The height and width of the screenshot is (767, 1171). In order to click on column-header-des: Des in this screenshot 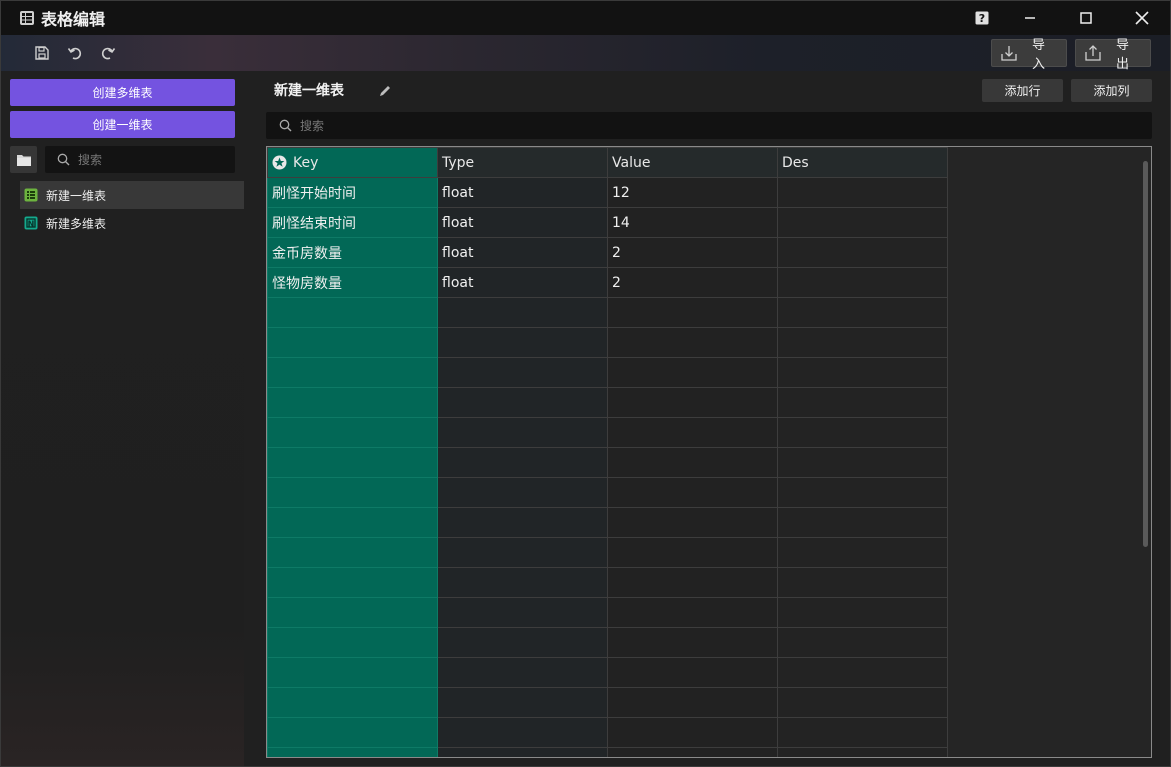, I will do `click(862, 162)`.